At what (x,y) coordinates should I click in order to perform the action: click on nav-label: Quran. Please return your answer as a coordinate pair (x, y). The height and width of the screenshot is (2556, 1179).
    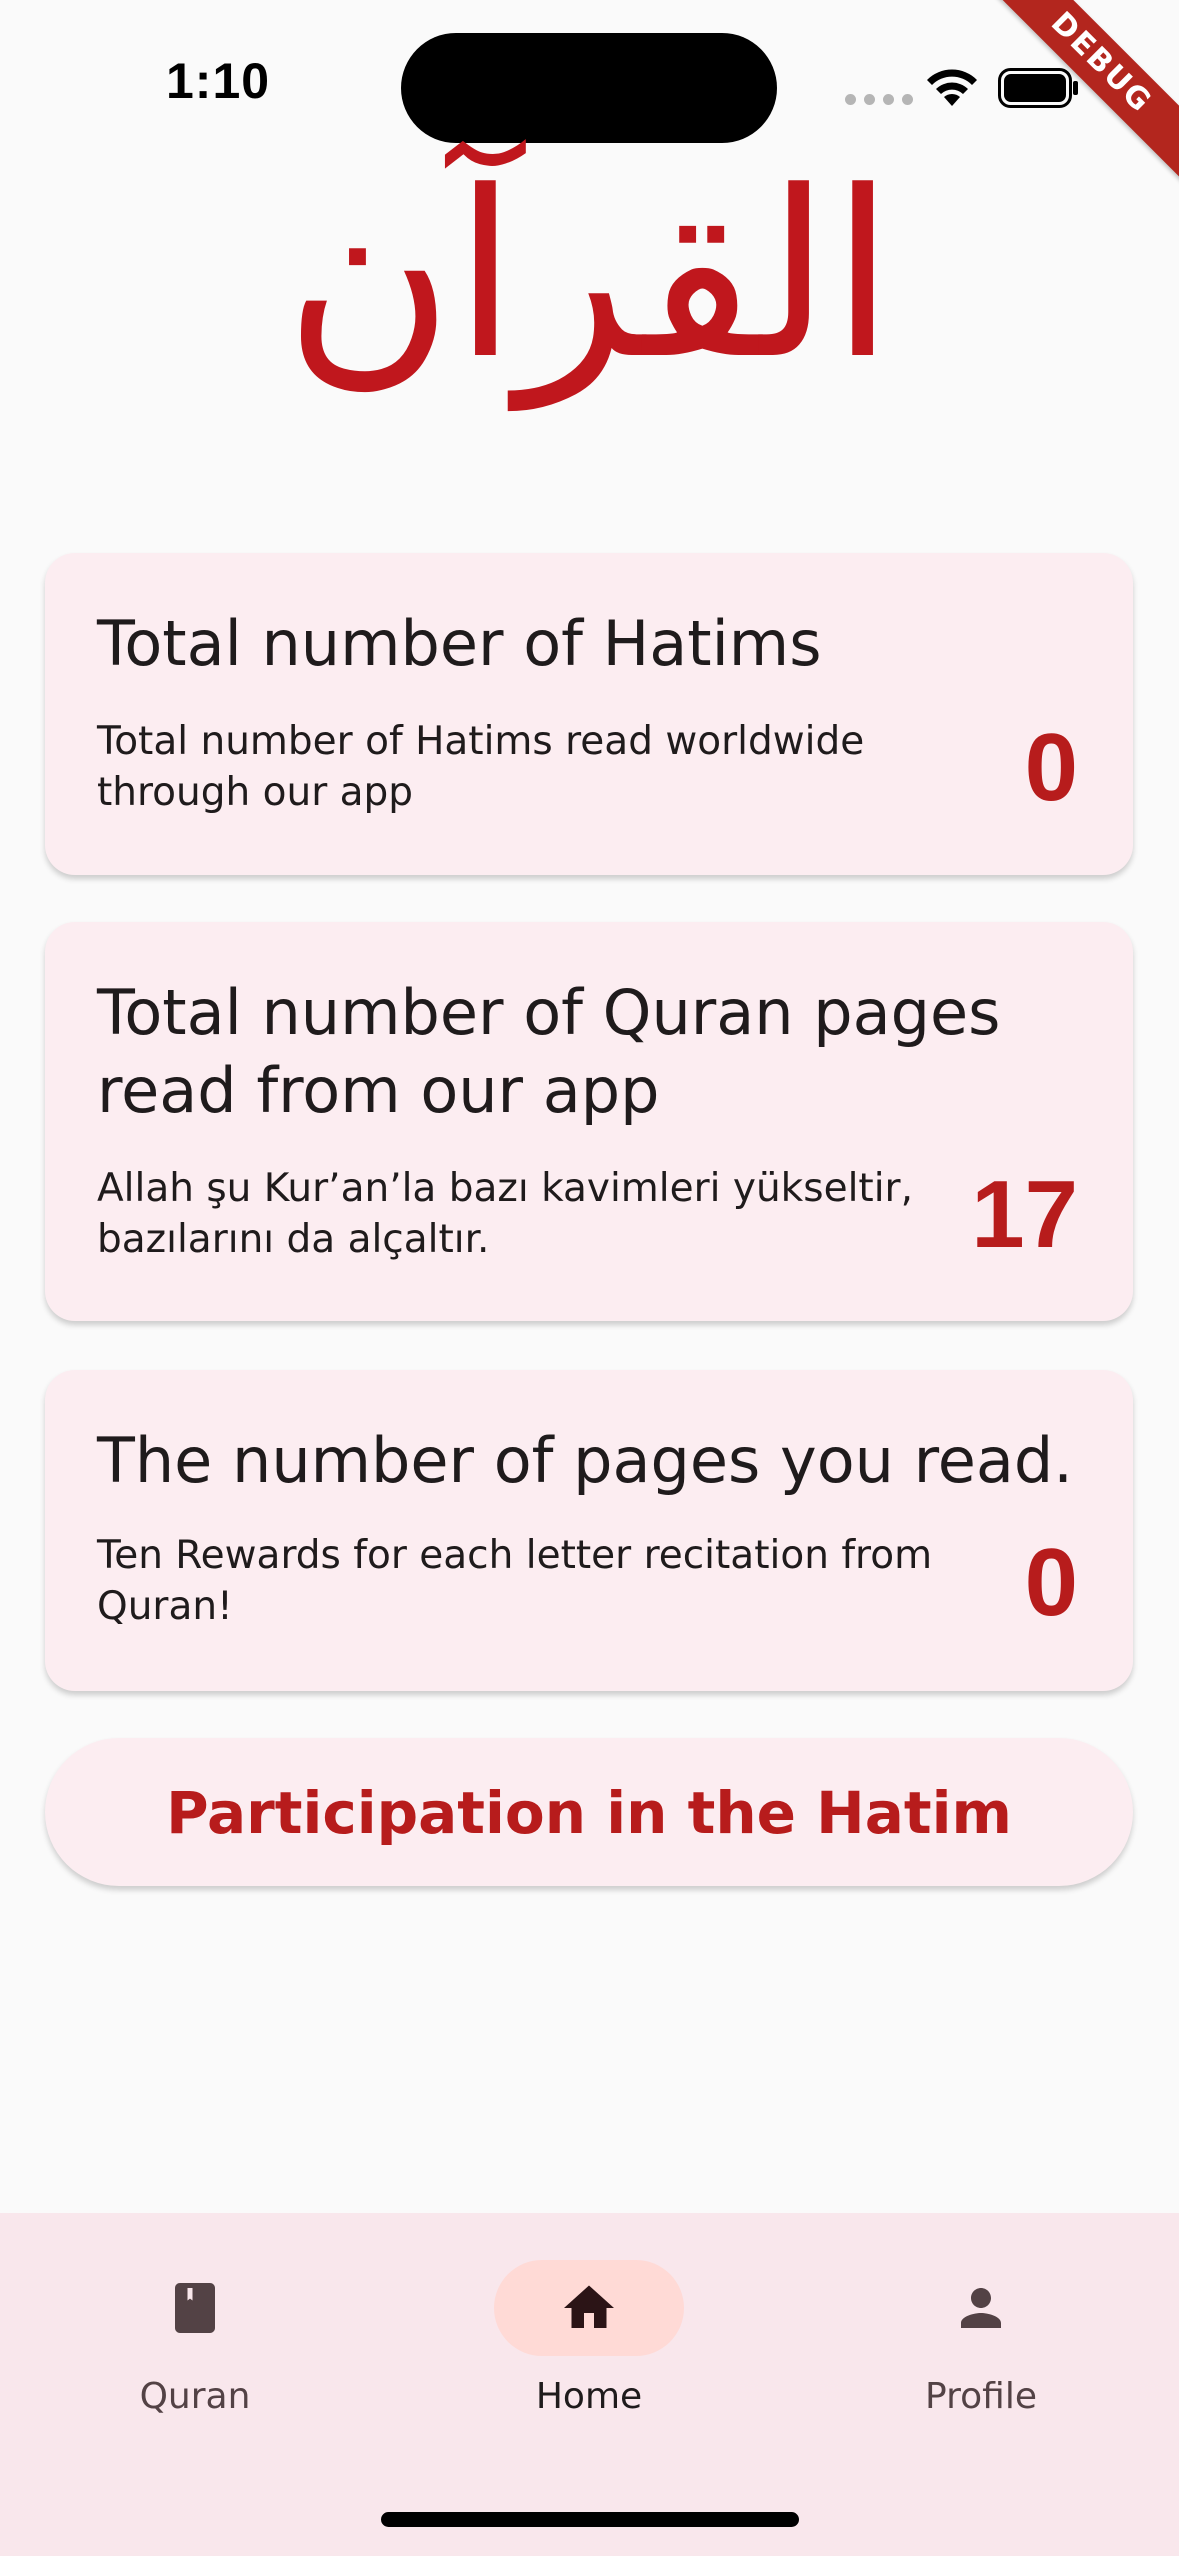
    Looking at the image, I should click on (195, 2396).